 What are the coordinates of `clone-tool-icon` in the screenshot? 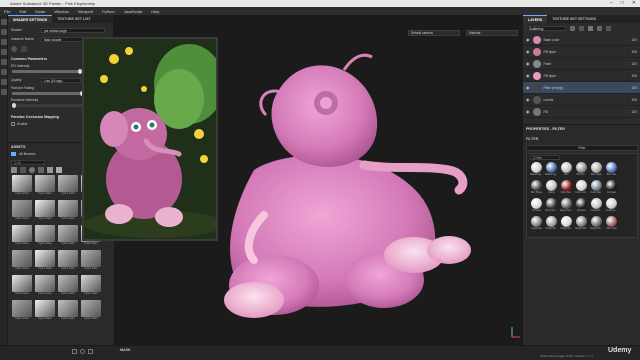 It's located at (4, 72).